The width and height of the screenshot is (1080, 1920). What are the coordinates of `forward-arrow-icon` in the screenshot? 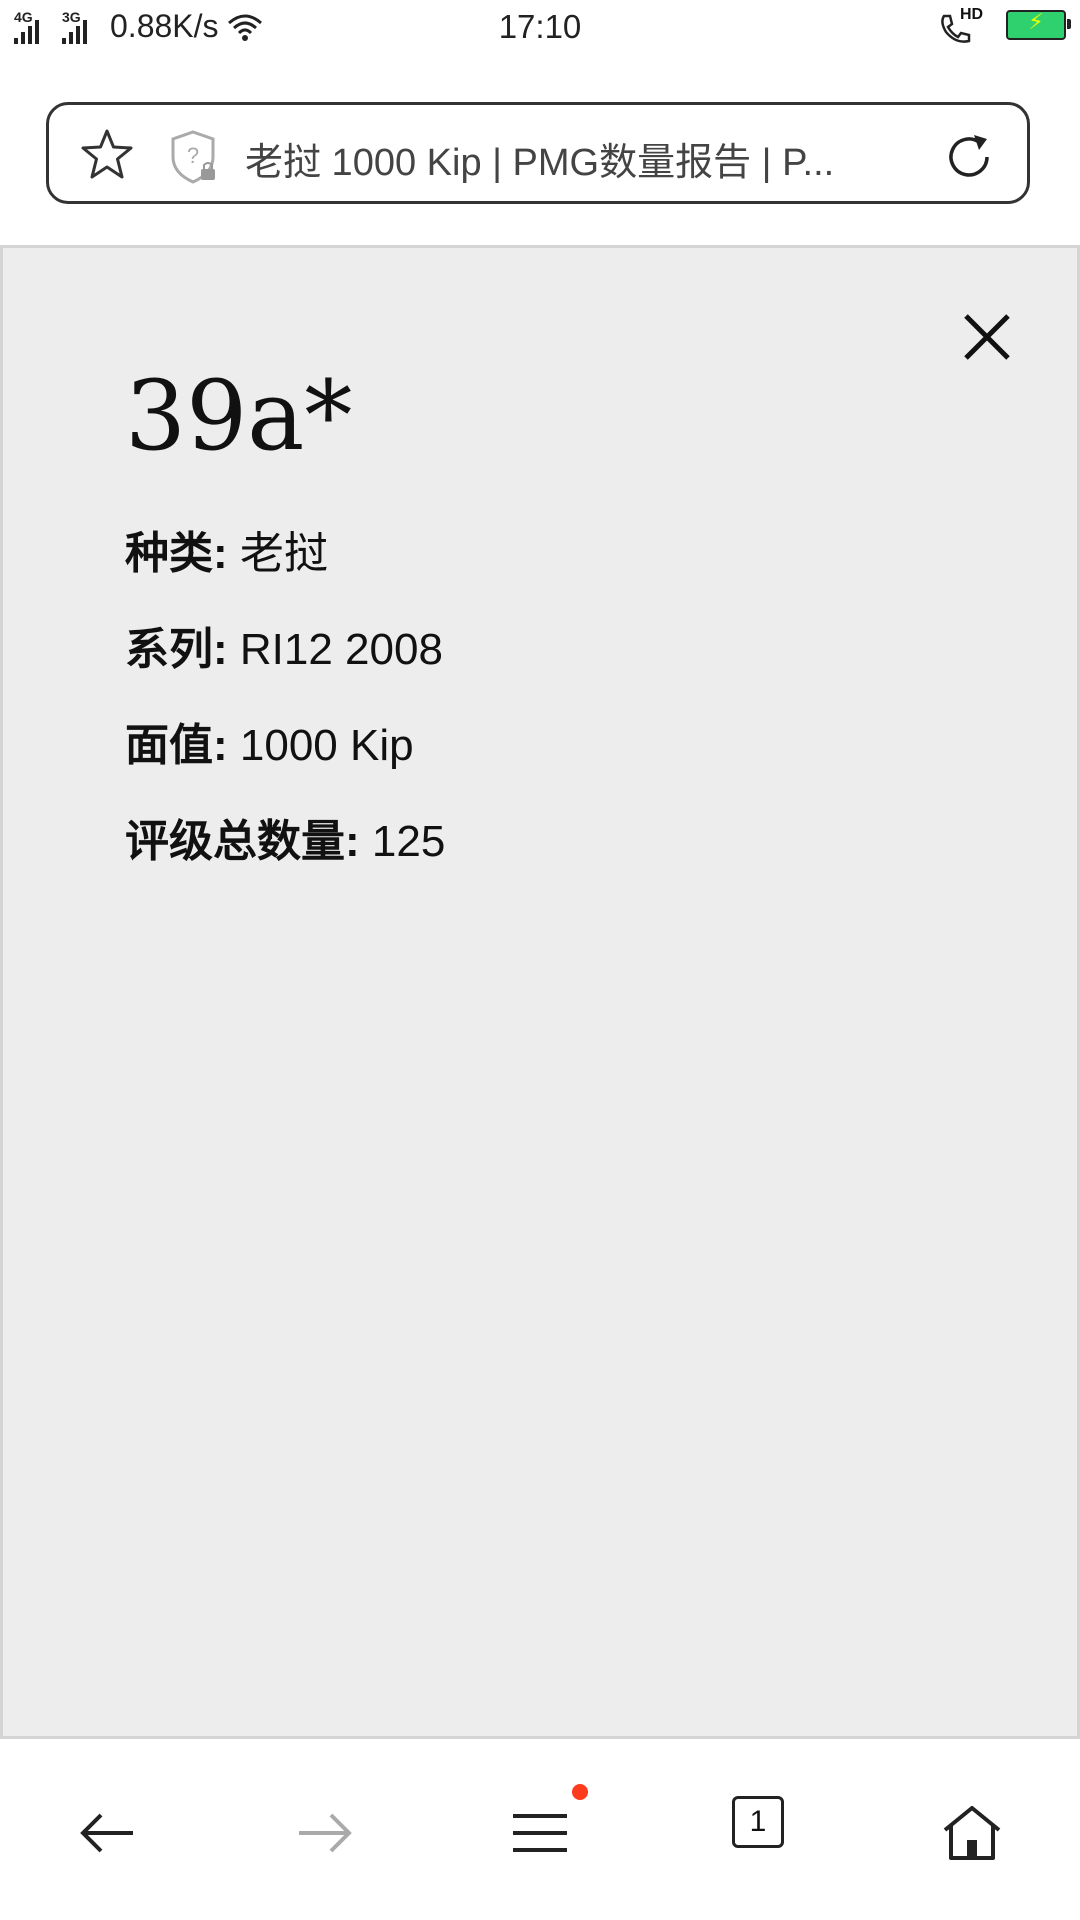 It's located at (324, 1833).